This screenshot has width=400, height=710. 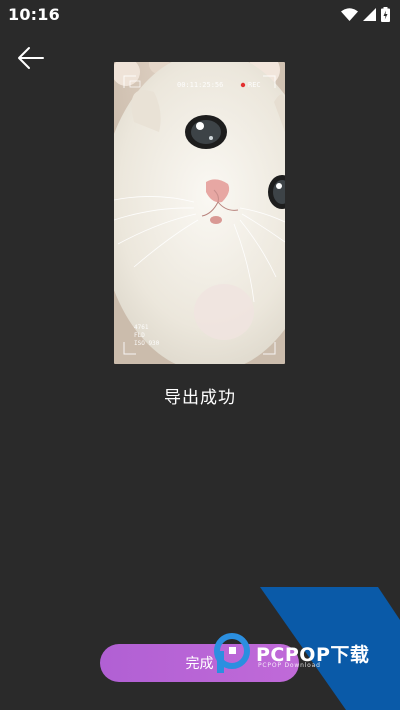 What do you see at coordinates (385, 14) in the screenshot?
I see `battery-charging-icon` at bounding box center [385, 14].